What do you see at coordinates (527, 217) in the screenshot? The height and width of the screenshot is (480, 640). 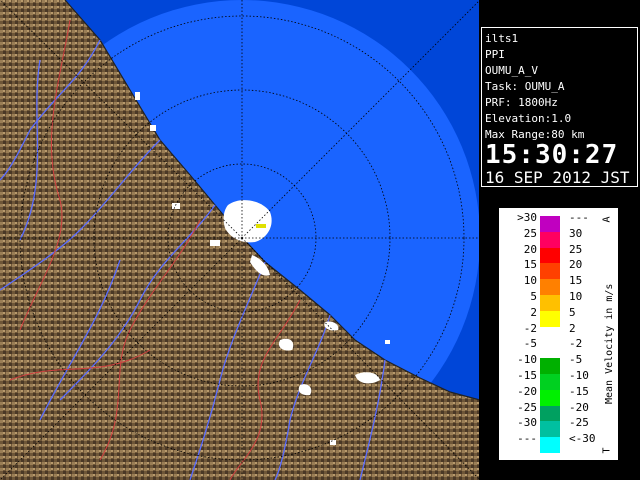 I see `legend-left-label: >30` at bounding box center [527, 217].